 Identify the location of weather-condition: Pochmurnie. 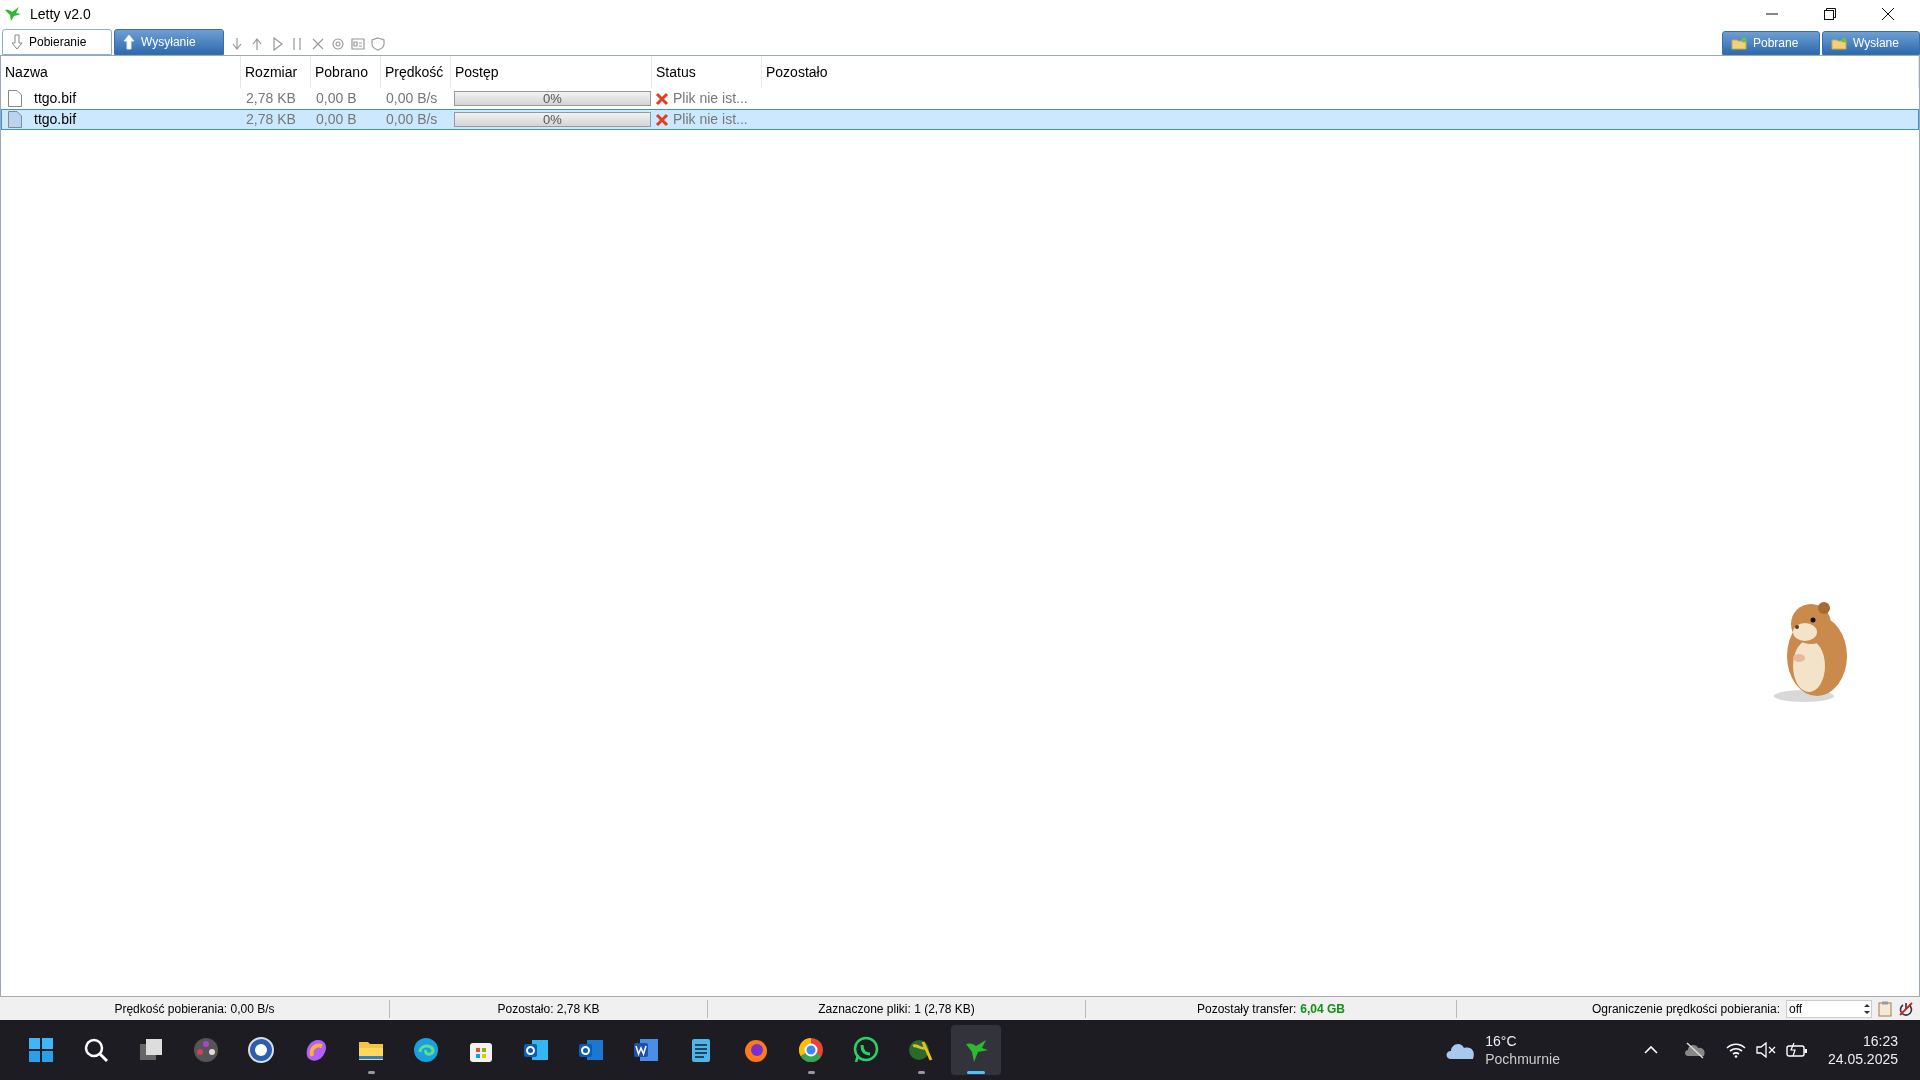
(1522, 1059).